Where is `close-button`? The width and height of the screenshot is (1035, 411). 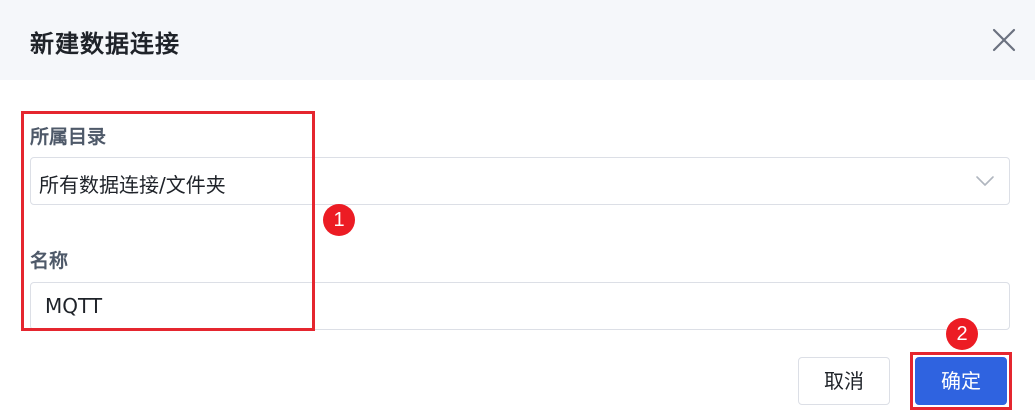
close-button is located at coordinates (1004, 40).